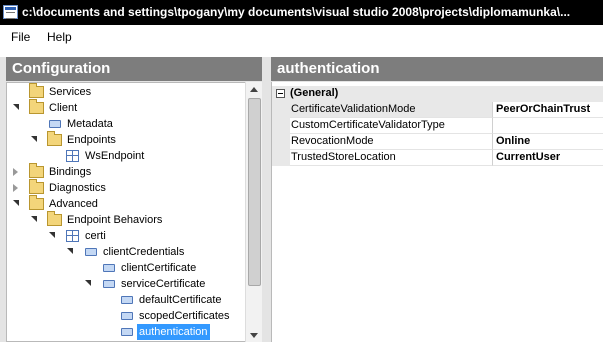 The width and height of the screenshot is (603, 342). Describe the element at coordinates (547, 126) in the screenshot. I see `property-value` at that location.